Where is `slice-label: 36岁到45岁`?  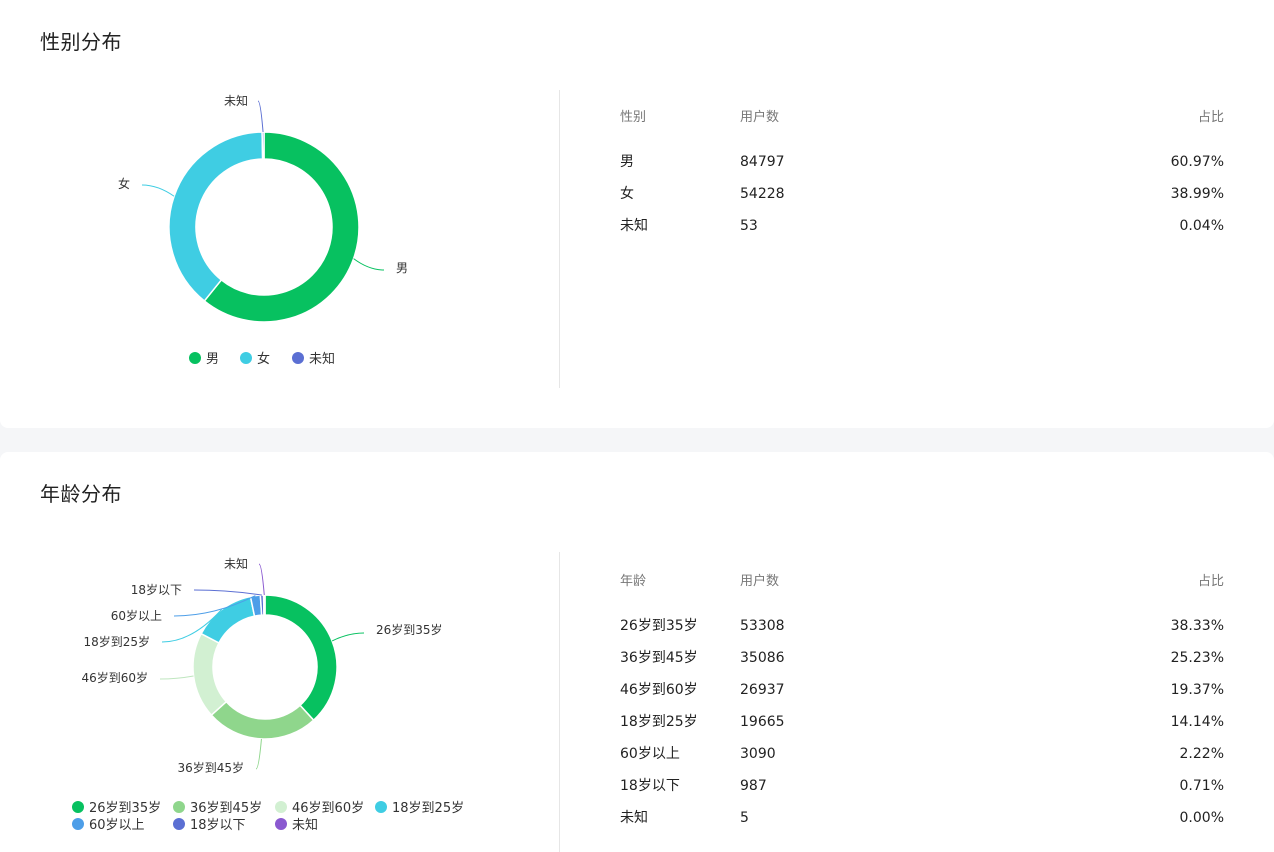
slice-label: 36岁到45岁 is located at coordinates (210, 767).